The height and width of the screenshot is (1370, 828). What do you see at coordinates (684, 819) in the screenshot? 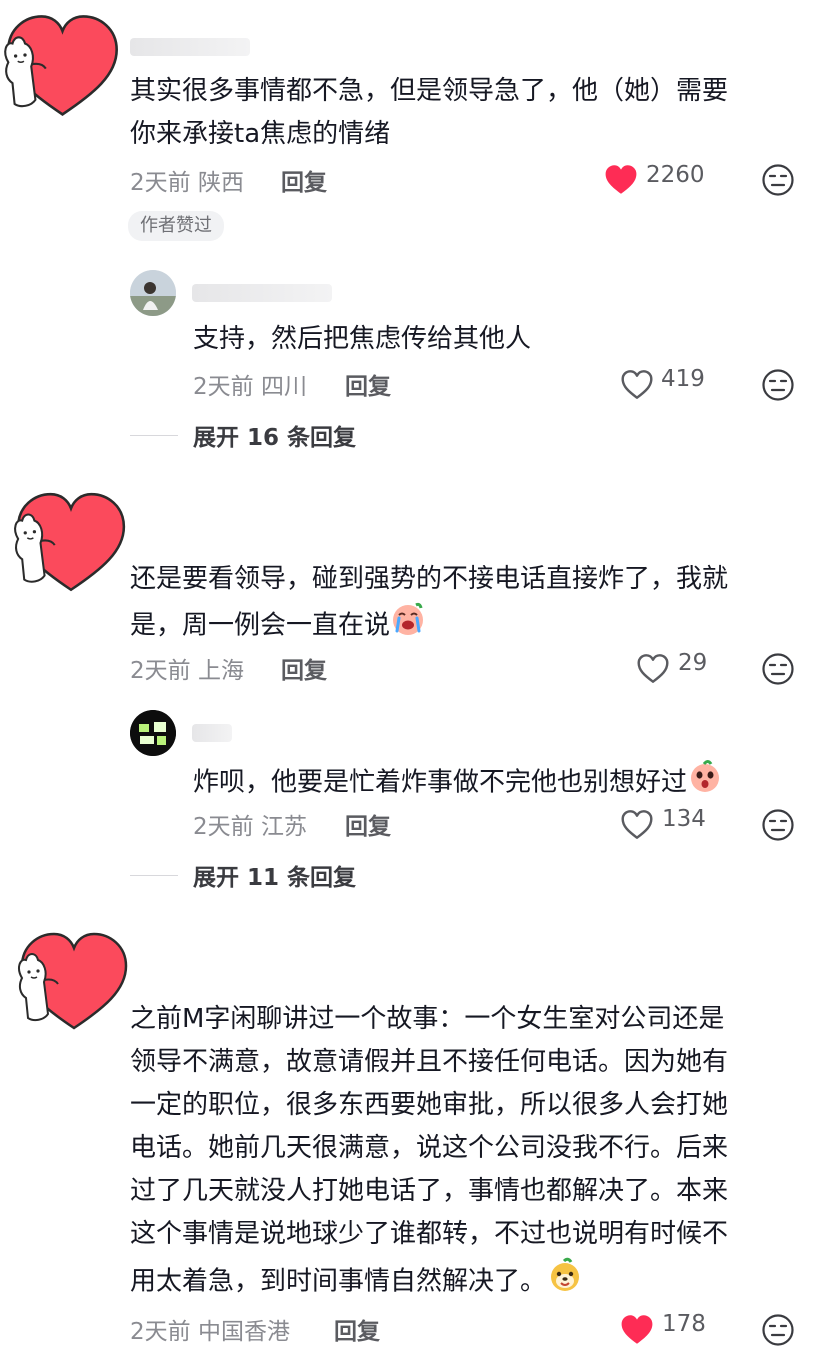
I see `like-count: 134` at bounding box center [684, 819].